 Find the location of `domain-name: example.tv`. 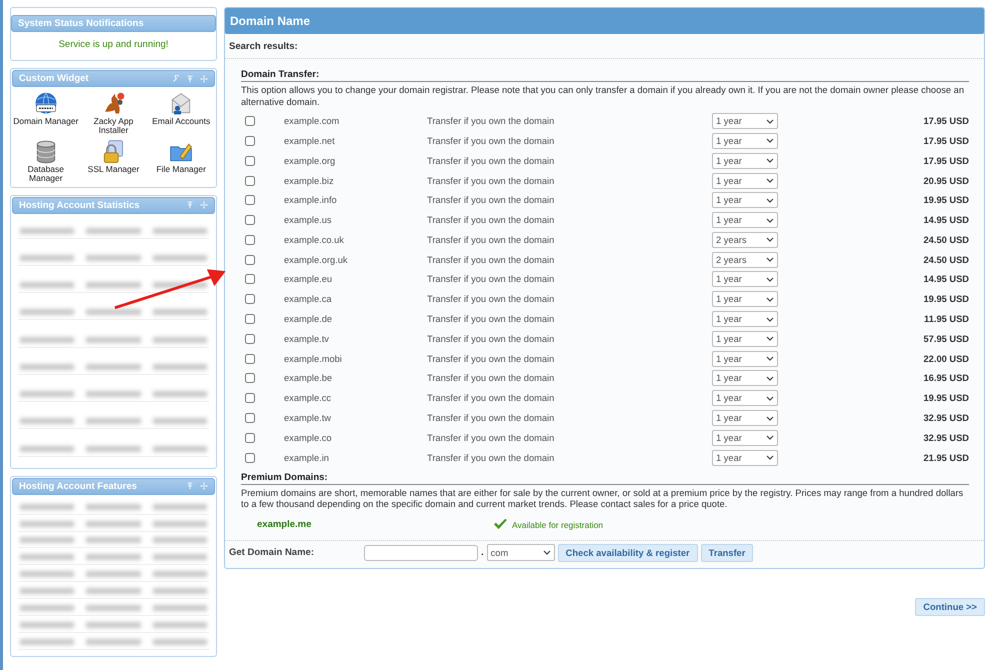

domain-name: example.tv is located at coordinates (307, 339).